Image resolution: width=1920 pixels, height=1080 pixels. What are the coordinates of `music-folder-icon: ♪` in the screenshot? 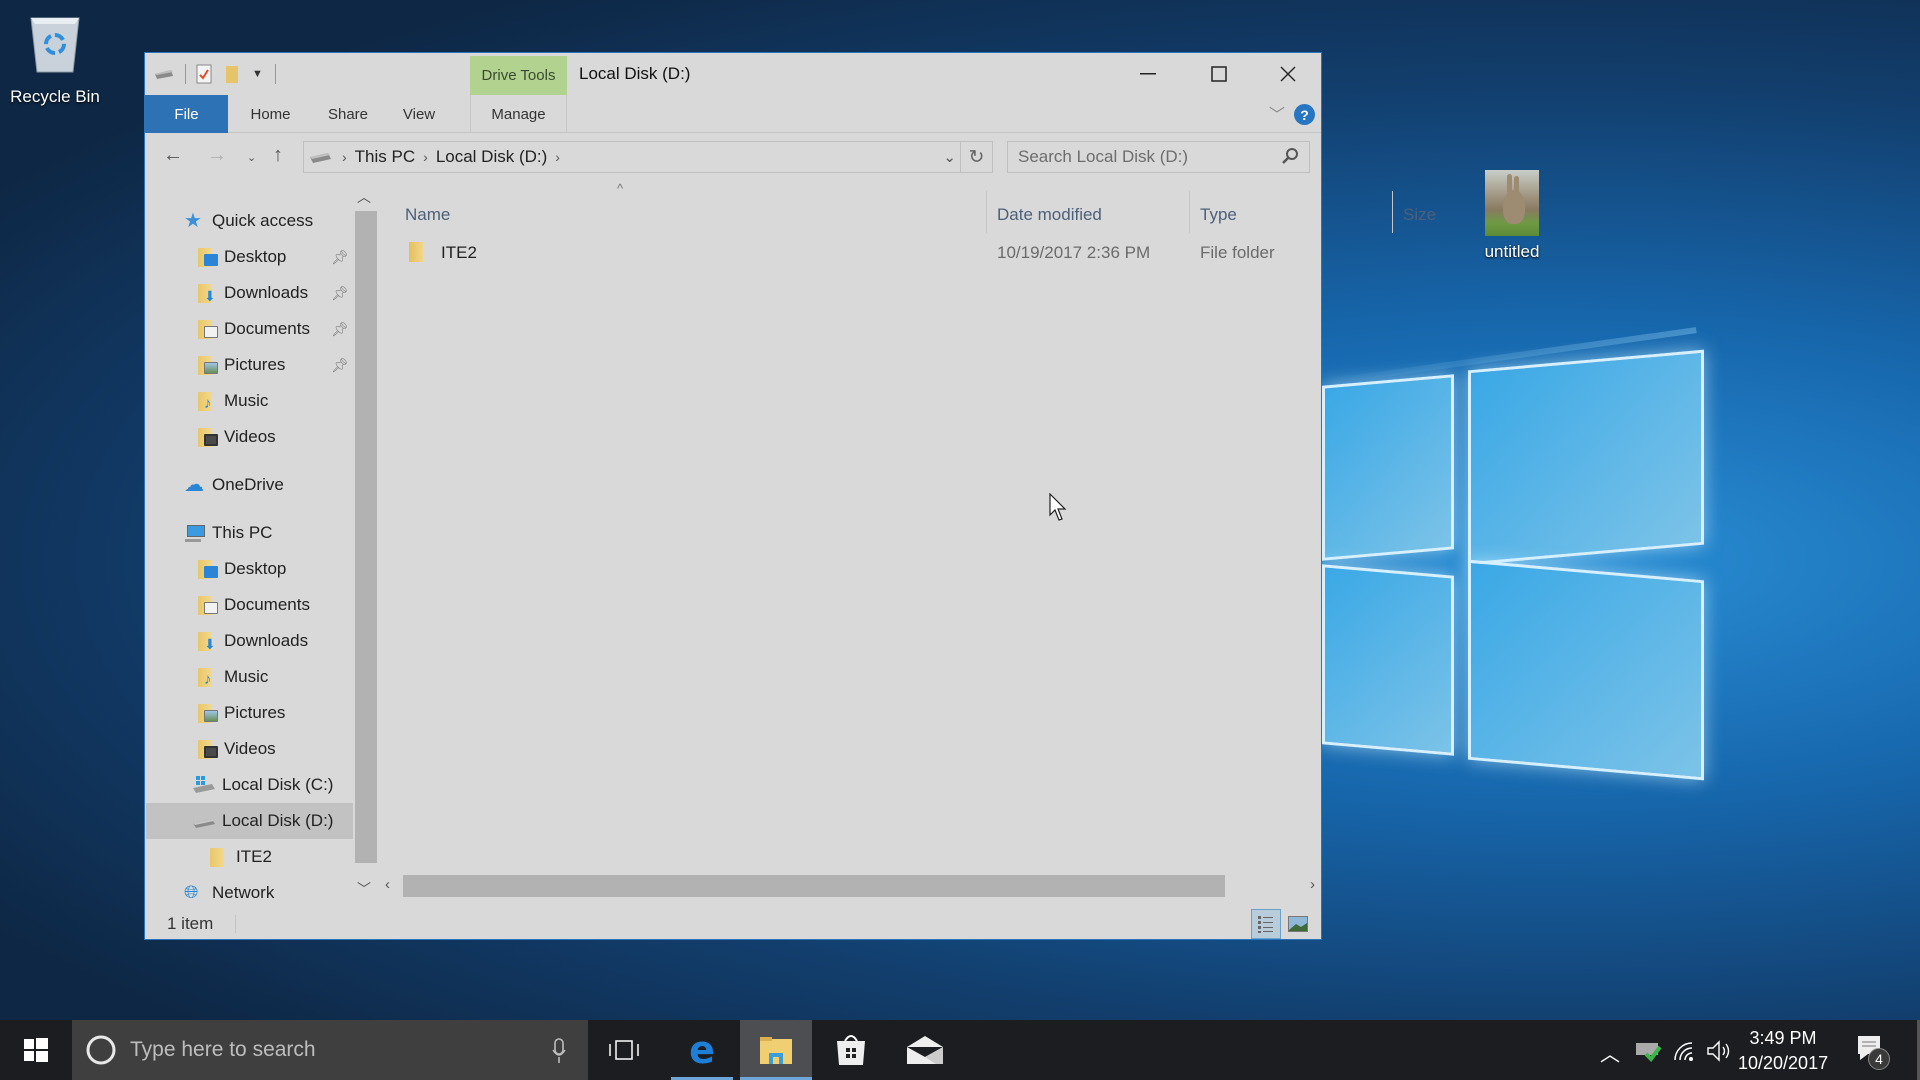 It's located at (207, 401).